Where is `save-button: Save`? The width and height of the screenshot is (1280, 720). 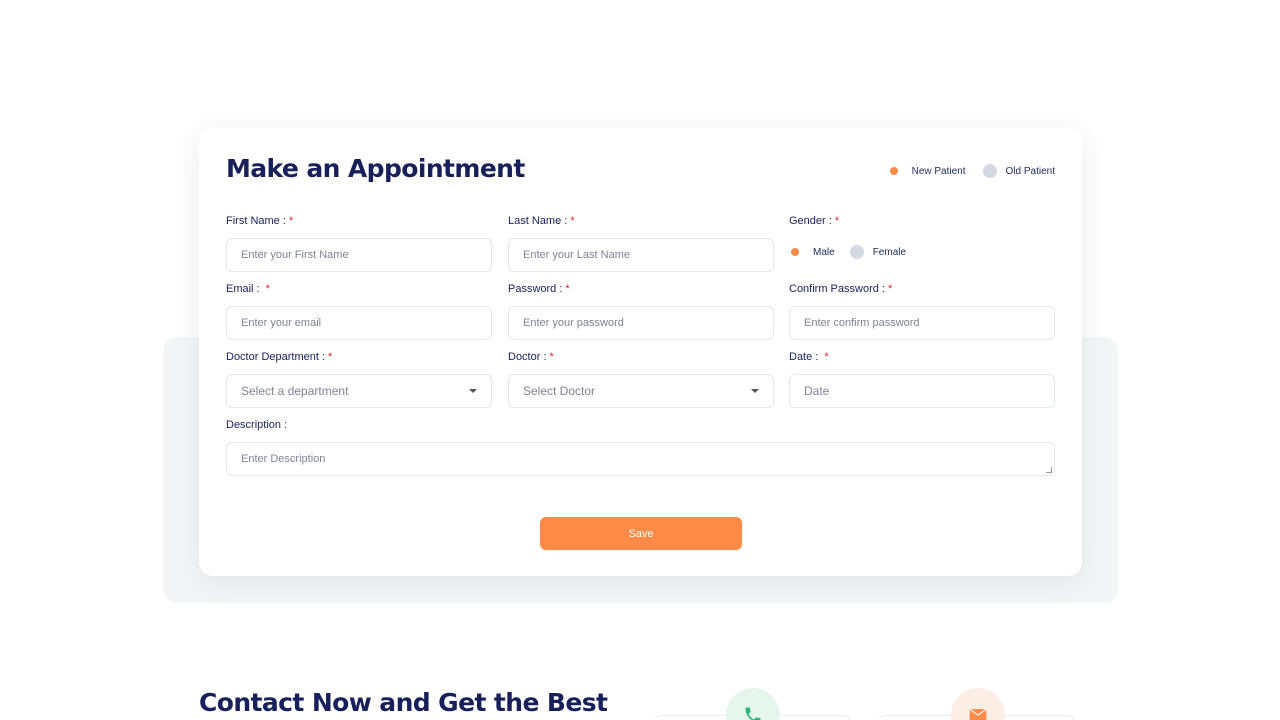
save-button: Save is located at coordinates (641, 533).